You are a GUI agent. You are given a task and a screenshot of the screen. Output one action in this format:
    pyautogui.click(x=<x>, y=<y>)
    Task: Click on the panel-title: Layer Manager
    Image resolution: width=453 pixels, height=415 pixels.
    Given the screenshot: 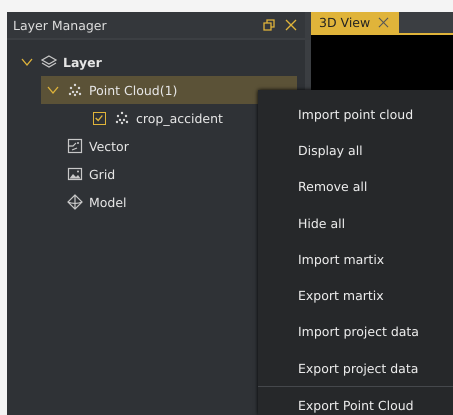 What is the action you would take?
    pyautogui.click(x=60, y=25)
    